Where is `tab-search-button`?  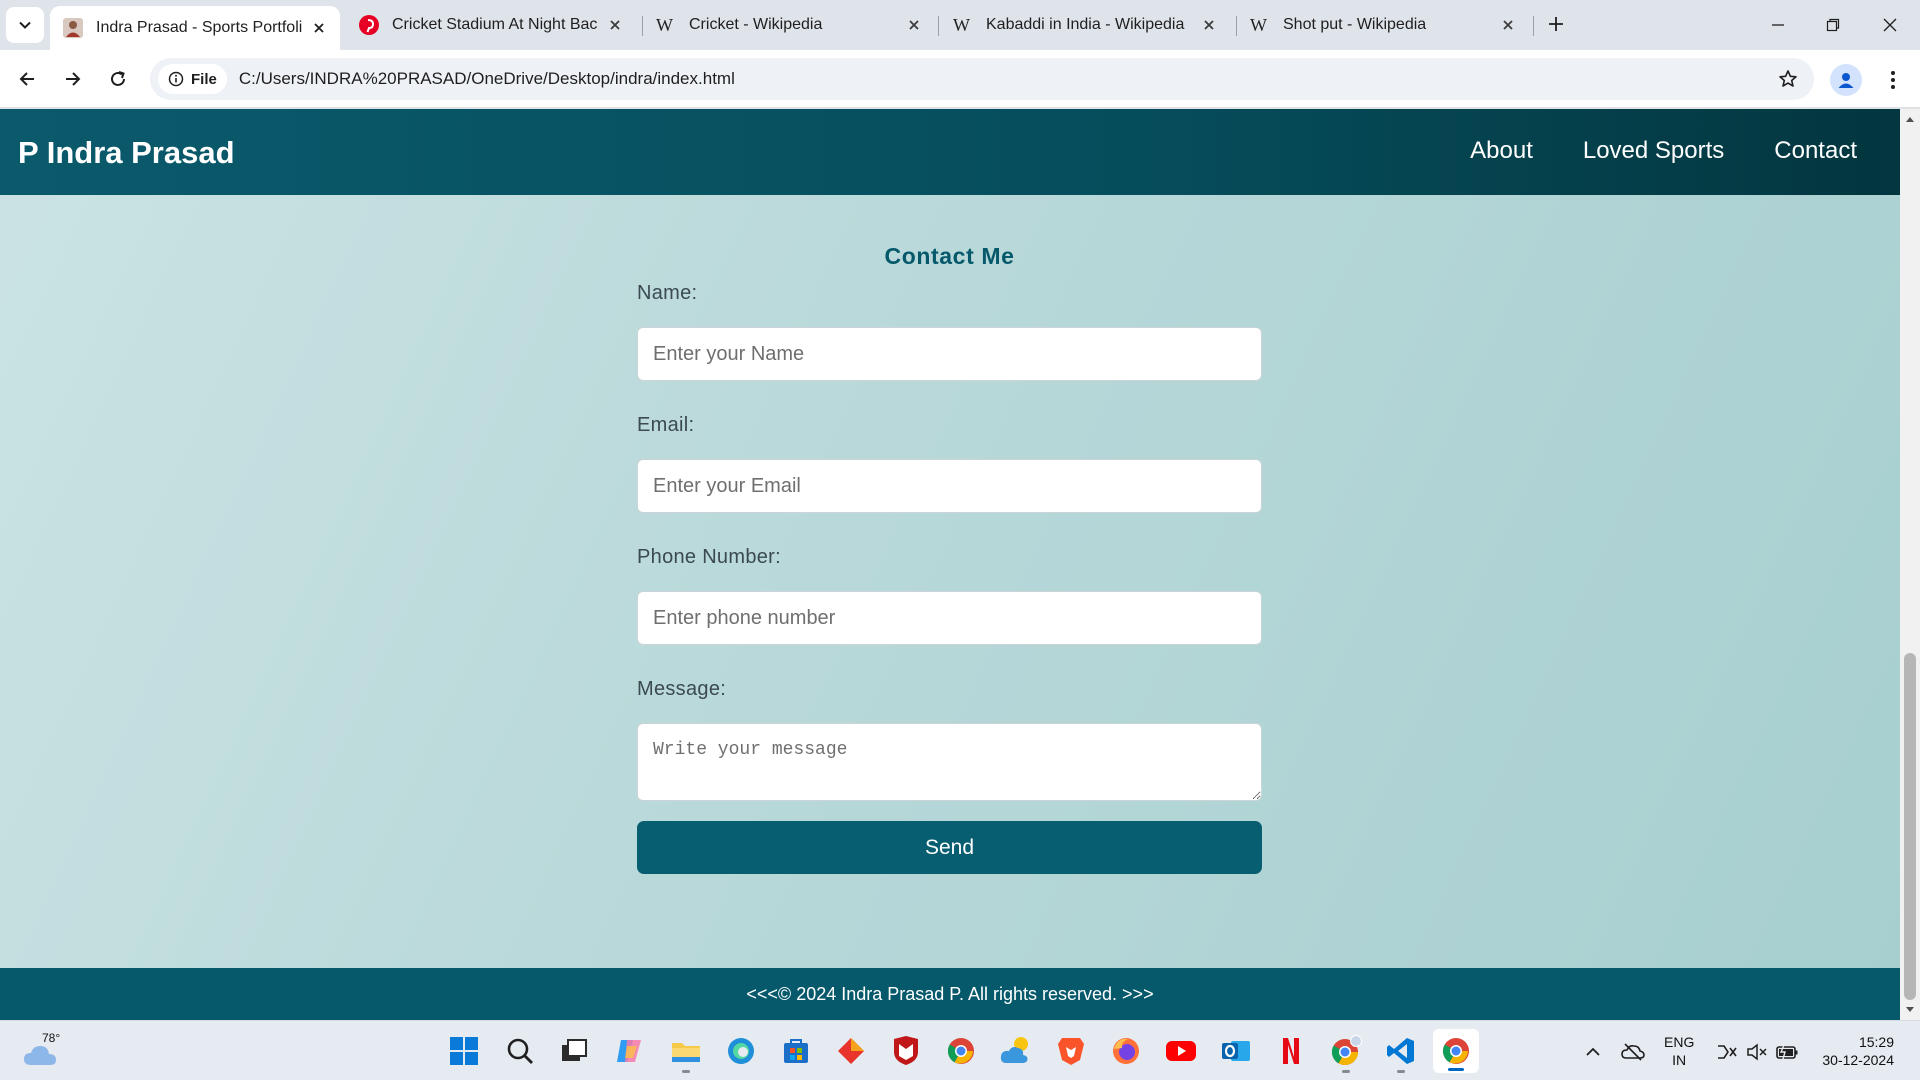
tab-search-button is located at coordinates (25, 25).